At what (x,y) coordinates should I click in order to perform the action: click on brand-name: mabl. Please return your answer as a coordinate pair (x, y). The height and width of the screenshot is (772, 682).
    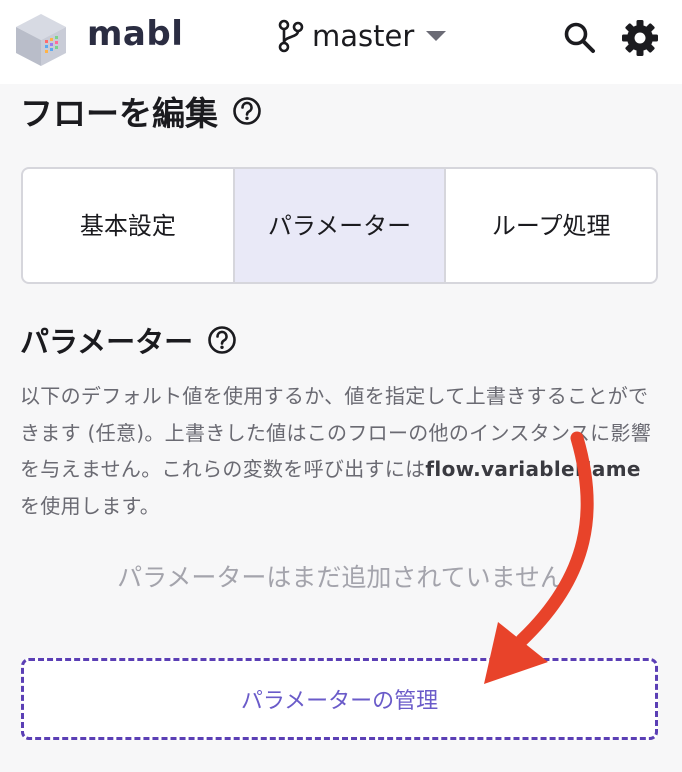
    Looking at the image, I should click on (135, 34).